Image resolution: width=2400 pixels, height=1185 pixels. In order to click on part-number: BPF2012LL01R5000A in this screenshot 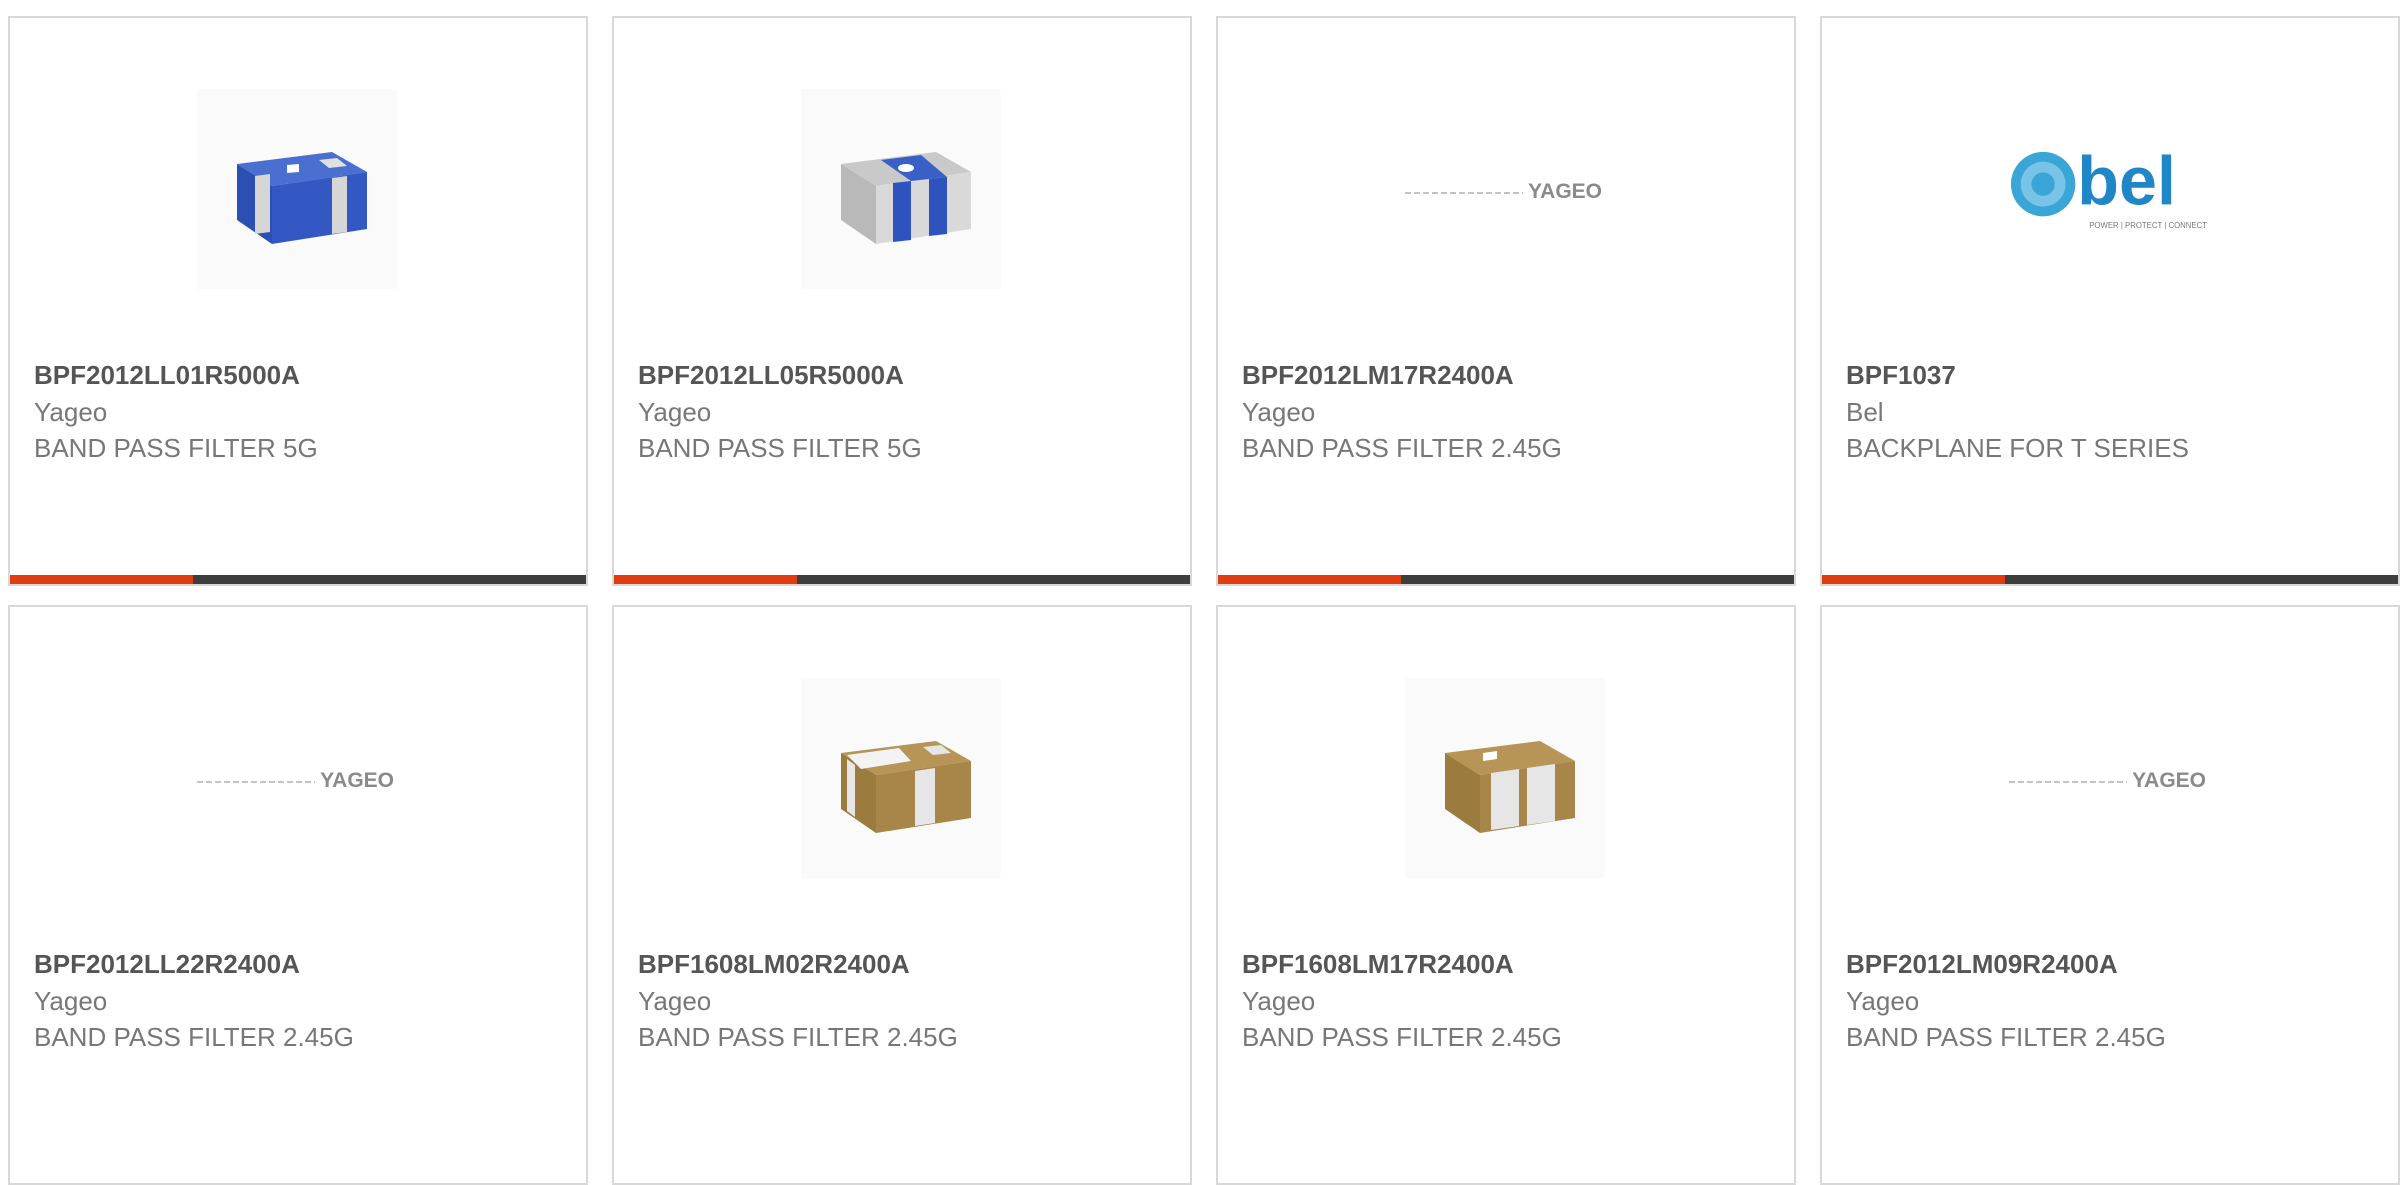, I will do `click(300, 375)`.